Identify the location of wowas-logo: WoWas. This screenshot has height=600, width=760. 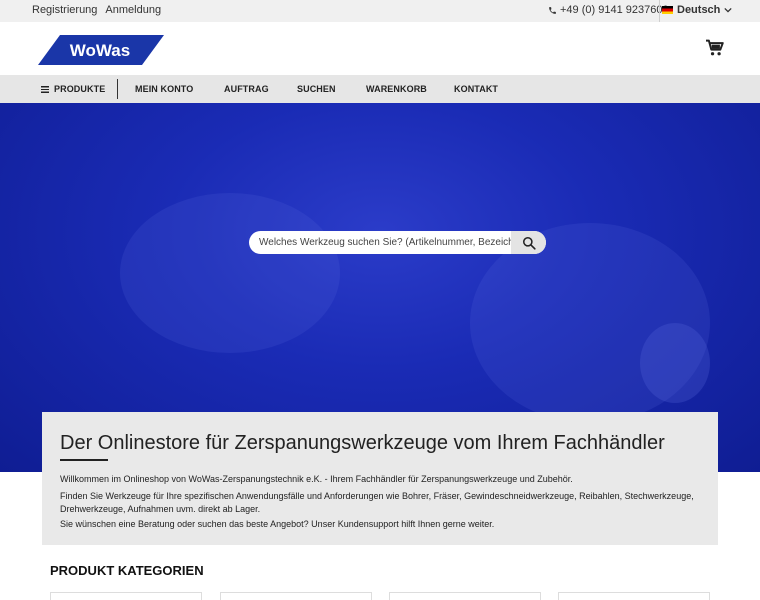
(101, 50).